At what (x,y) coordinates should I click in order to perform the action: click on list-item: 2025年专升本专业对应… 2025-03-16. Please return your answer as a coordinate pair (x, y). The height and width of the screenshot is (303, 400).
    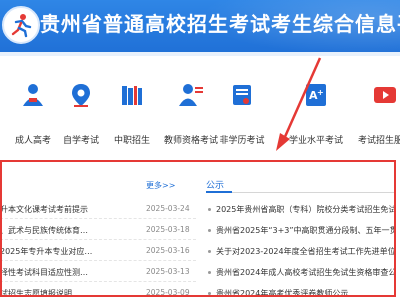
    Looking at the image, I should click on (98, 250).